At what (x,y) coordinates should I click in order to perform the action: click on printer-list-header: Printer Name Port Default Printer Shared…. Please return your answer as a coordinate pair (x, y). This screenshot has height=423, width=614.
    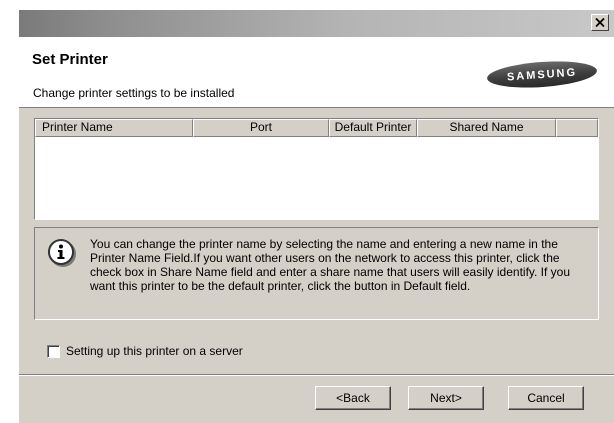
    Looking at the image, I should click on (316, 128).